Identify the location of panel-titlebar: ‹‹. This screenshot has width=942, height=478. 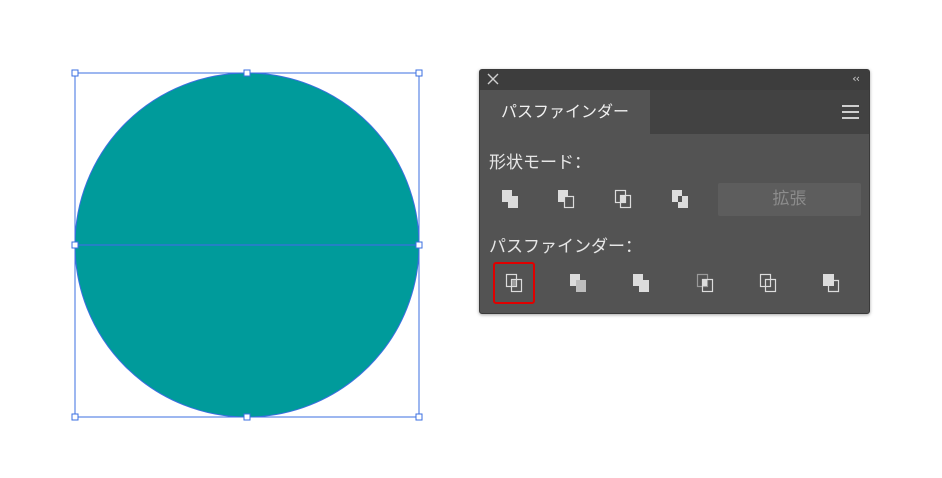
(674, 80).